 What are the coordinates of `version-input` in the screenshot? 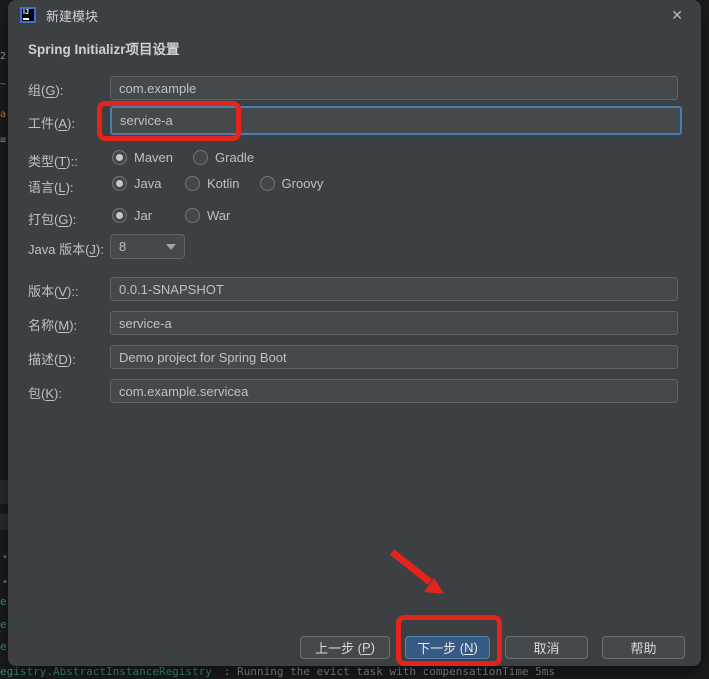 It's located at (394, 289).